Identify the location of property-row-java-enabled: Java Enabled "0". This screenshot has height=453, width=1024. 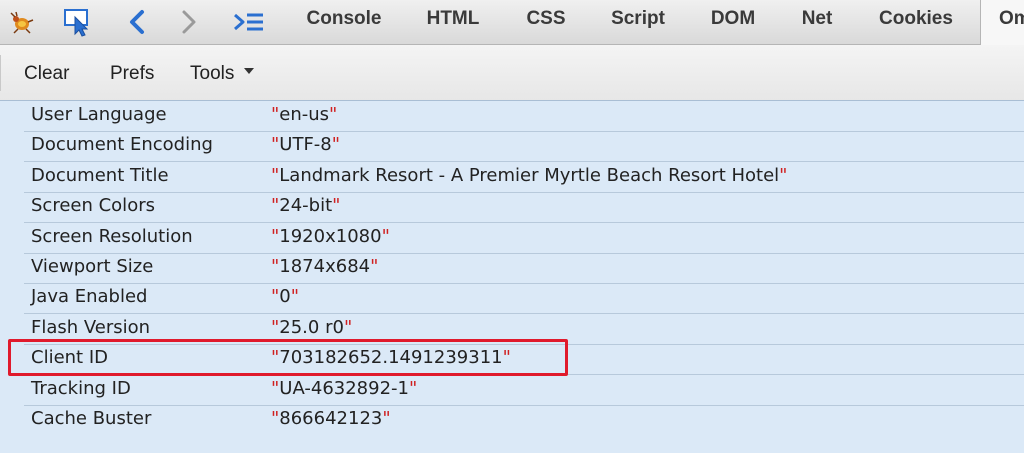
(524, 298).